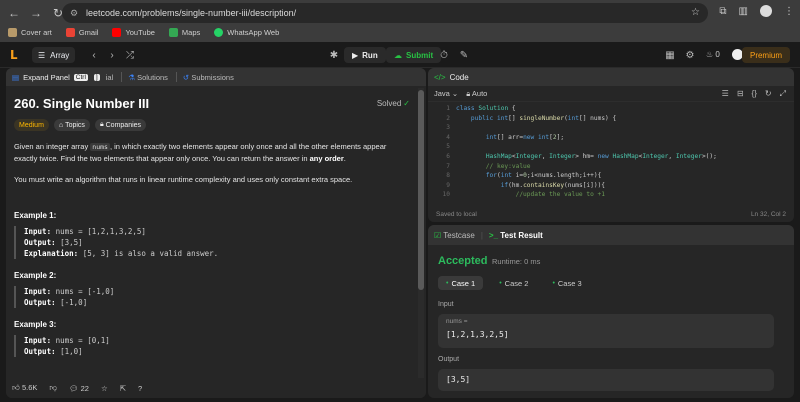 The image size is (800, 402). Describe the element at coordinates (525, 137) in the screenshot. I see `code-line: int[] arr=new int[2];` at that location.